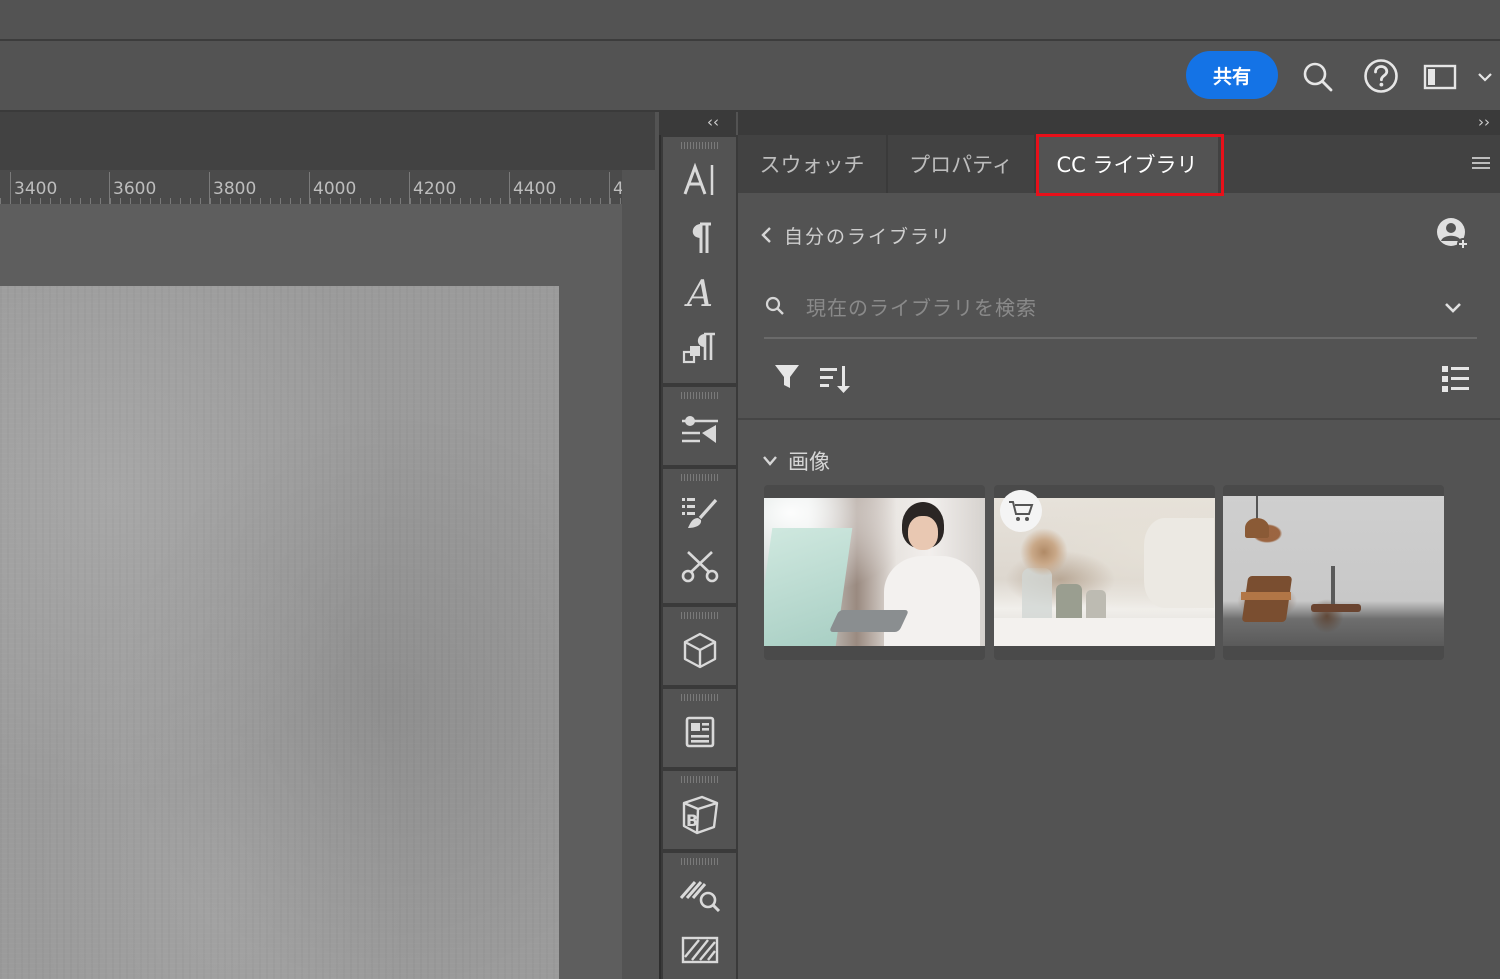  Describe the element at coordinates (335, 189) in the screenshot. I see `ruler-label: 4000` at that location.